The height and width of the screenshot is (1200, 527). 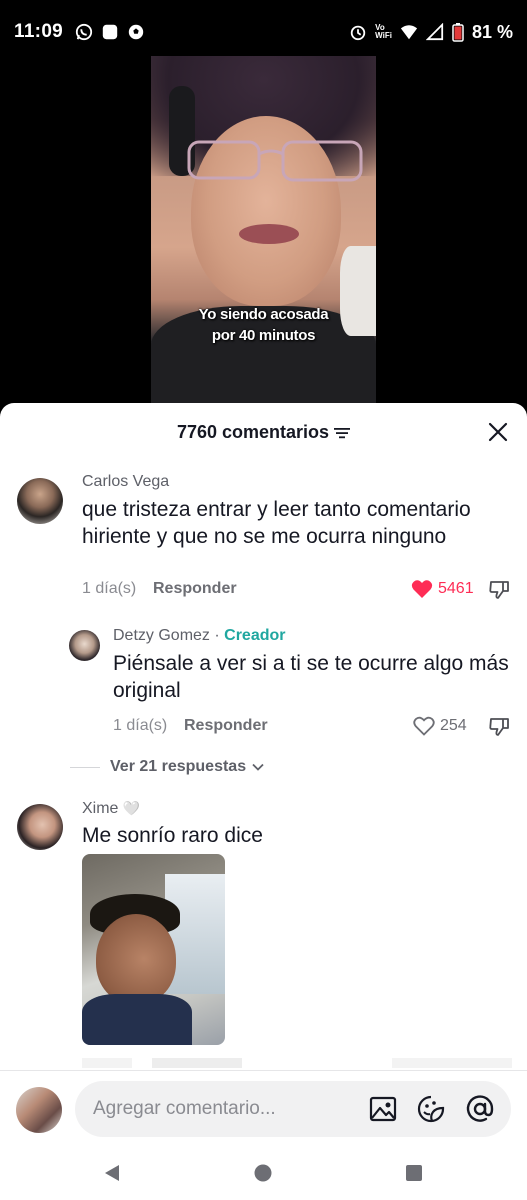 What do you see at coordinates (112, 1173) in the screenshot?
I see `back-icon` at bounding box center [112, 1173].